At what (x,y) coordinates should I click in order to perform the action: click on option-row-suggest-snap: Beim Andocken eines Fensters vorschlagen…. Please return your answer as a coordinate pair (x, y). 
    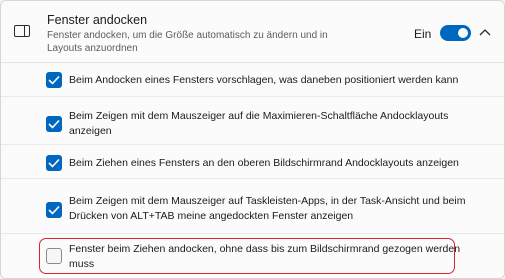
    Looking at the image, I should click on (252, 80).